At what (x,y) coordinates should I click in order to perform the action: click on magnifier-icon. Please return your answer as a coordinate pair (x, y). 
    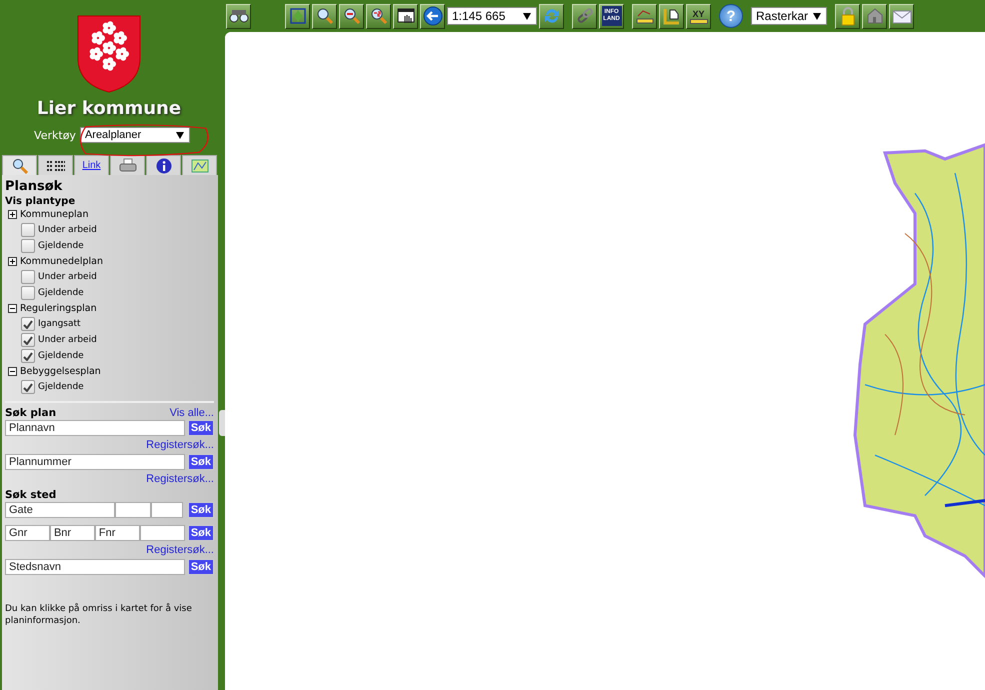
    Looking at the image, I should click on (20, 166).